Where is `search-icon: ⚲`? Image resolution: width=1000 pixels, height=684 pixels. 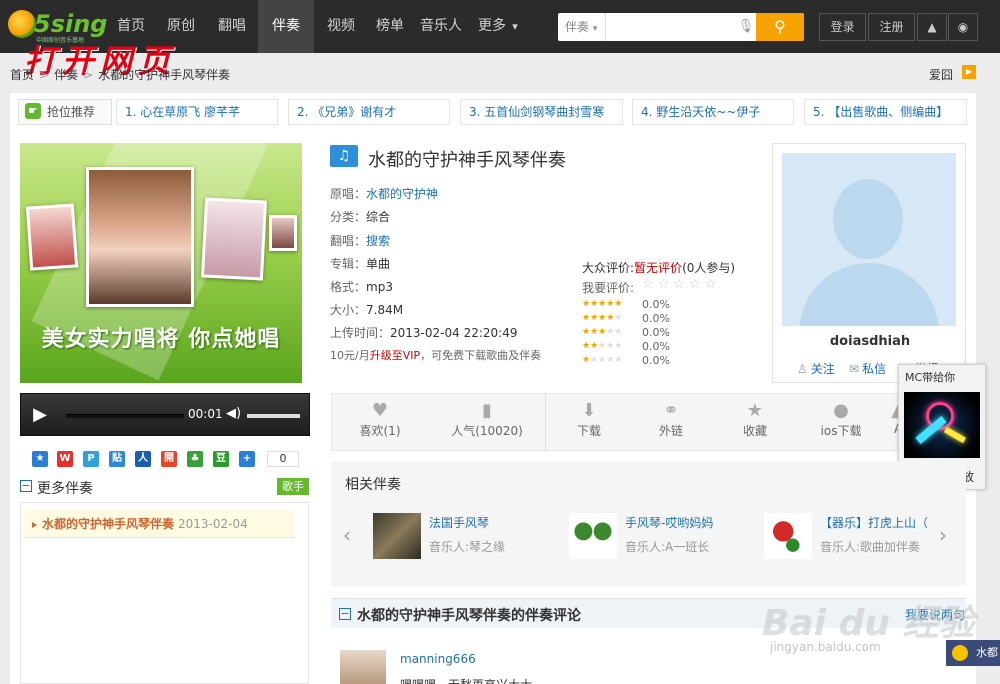 search-icon: ⚲ is located at coordinates (780, 26).